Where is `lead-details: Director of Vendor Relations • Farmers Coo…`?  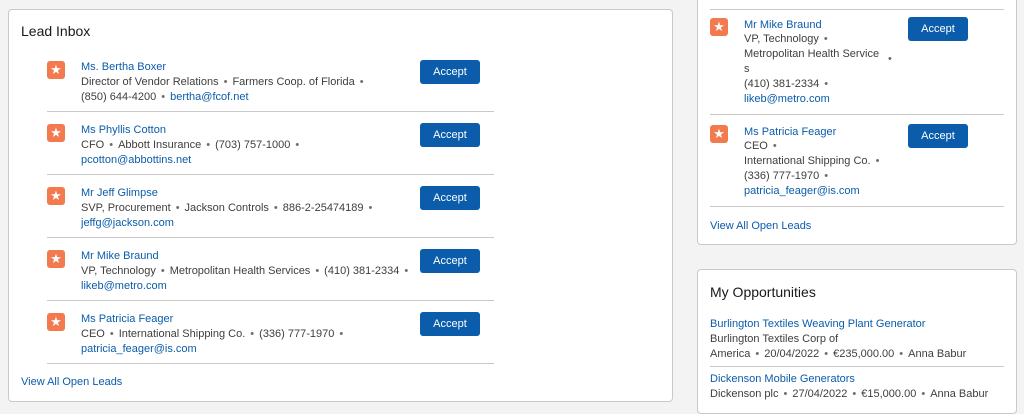 lead-details: Director of Vendor Relations • Farmers Coo… is located at coordinates (246, 90).